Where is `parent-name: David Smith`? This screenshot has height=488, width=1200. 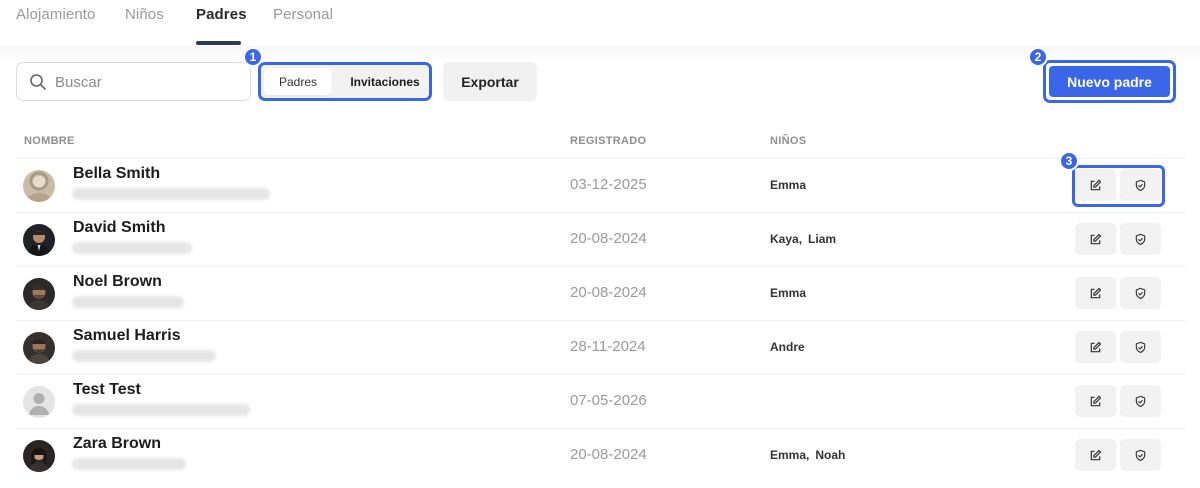 parent-name: David Smith is located at coordinates (119, 227).